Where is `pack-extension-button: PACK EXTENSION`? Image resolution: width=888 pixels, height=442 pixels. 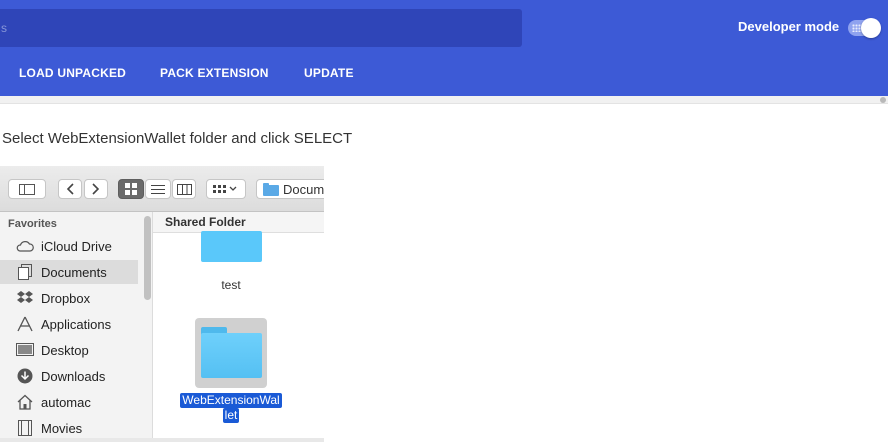
pack-extension-button: PACK EXTENSION is located at coordinates (214, 73).